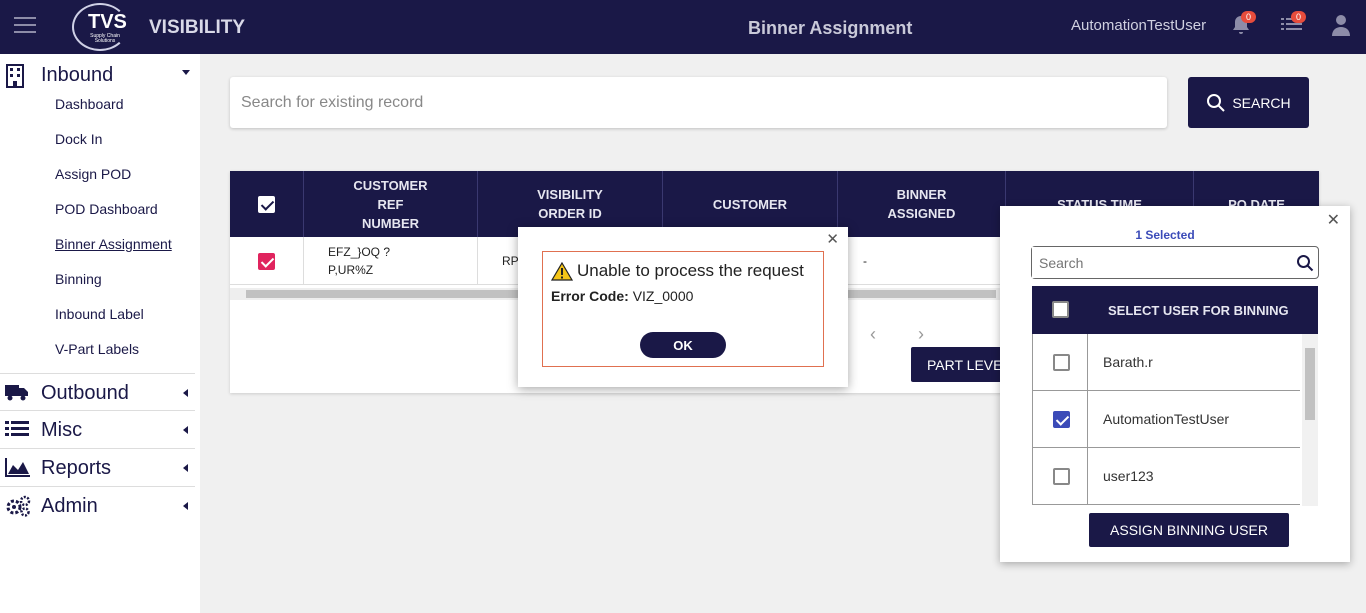 The image size is (1366, 613). Describe the element at coordinates (17, 468) in the screenshot. I see `area-chart-icon` at that location.